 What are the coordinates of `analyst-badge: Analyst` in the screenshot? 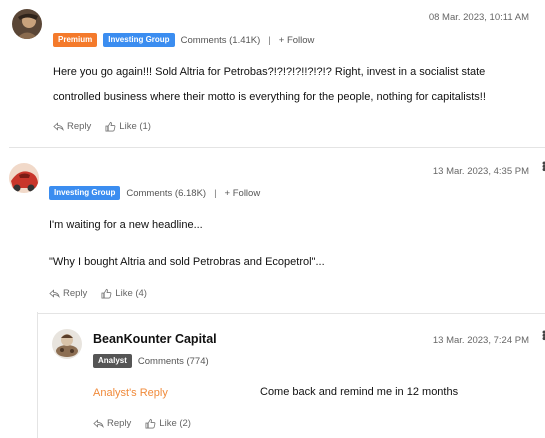 It's located at (112, 361).